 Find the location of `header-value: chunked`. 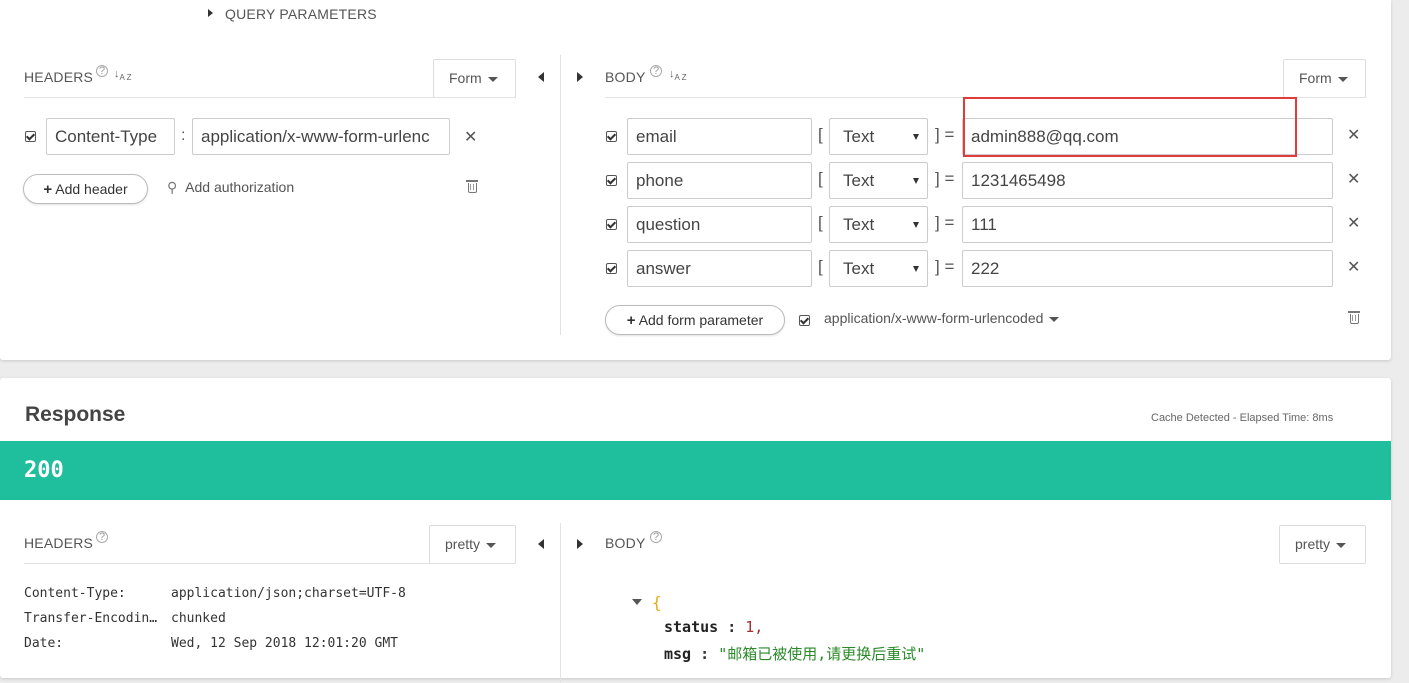

header-value: chunked is located at coordinates (198, 618).